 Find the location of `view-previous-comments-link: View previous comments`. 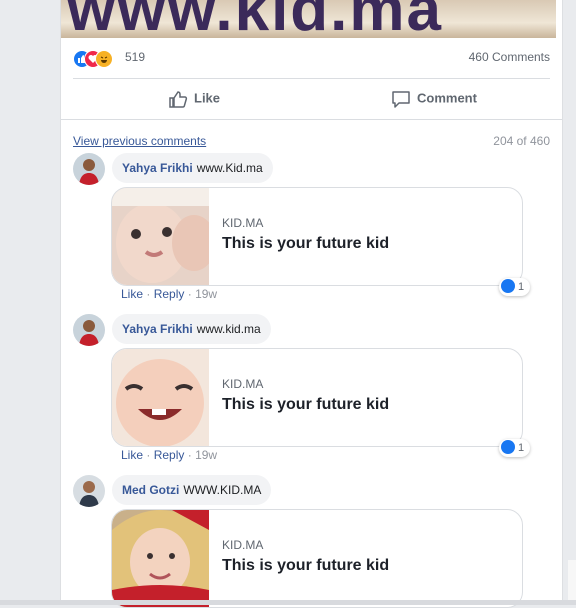

view-previous-comments-link: View previous comments is located at coordinates (139, 141).